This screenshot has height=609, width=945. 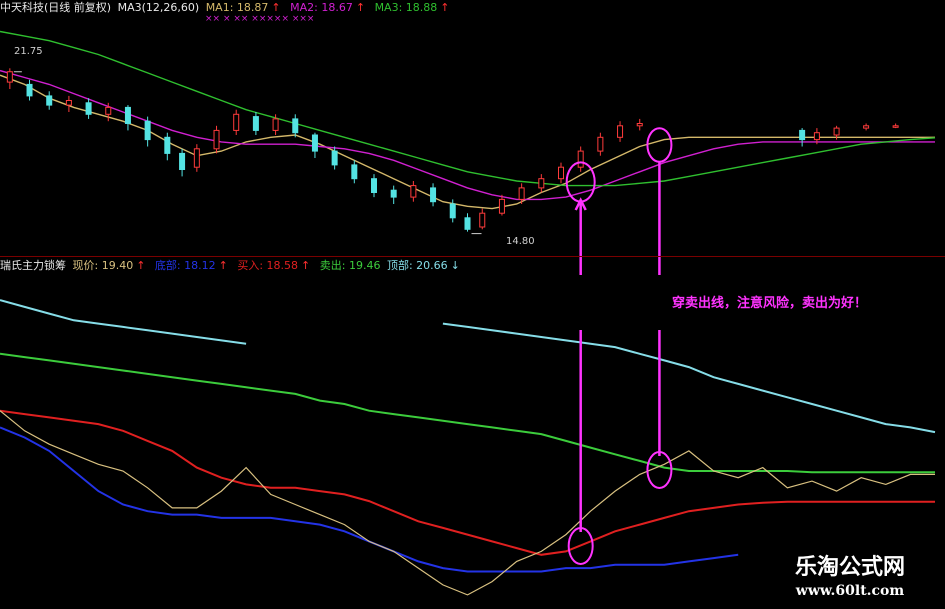 I want to click on watermark: 乐淘公式网 www.60lt.com, so click(x=850, y=576).